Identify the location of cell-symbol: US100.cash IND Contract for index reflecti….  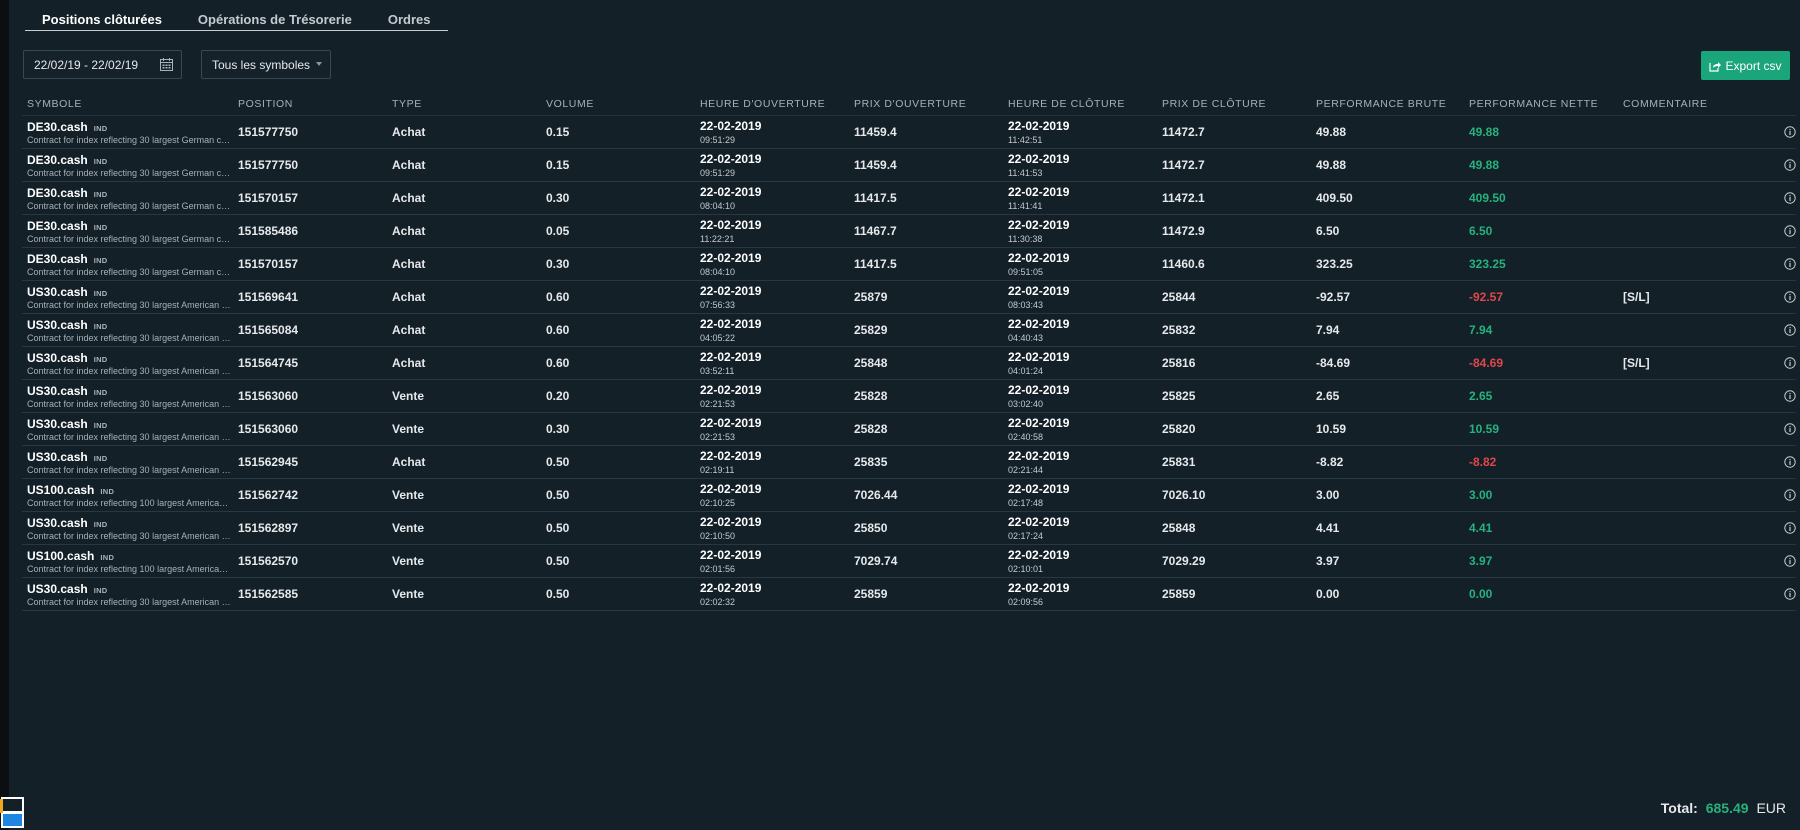
(127, 561).